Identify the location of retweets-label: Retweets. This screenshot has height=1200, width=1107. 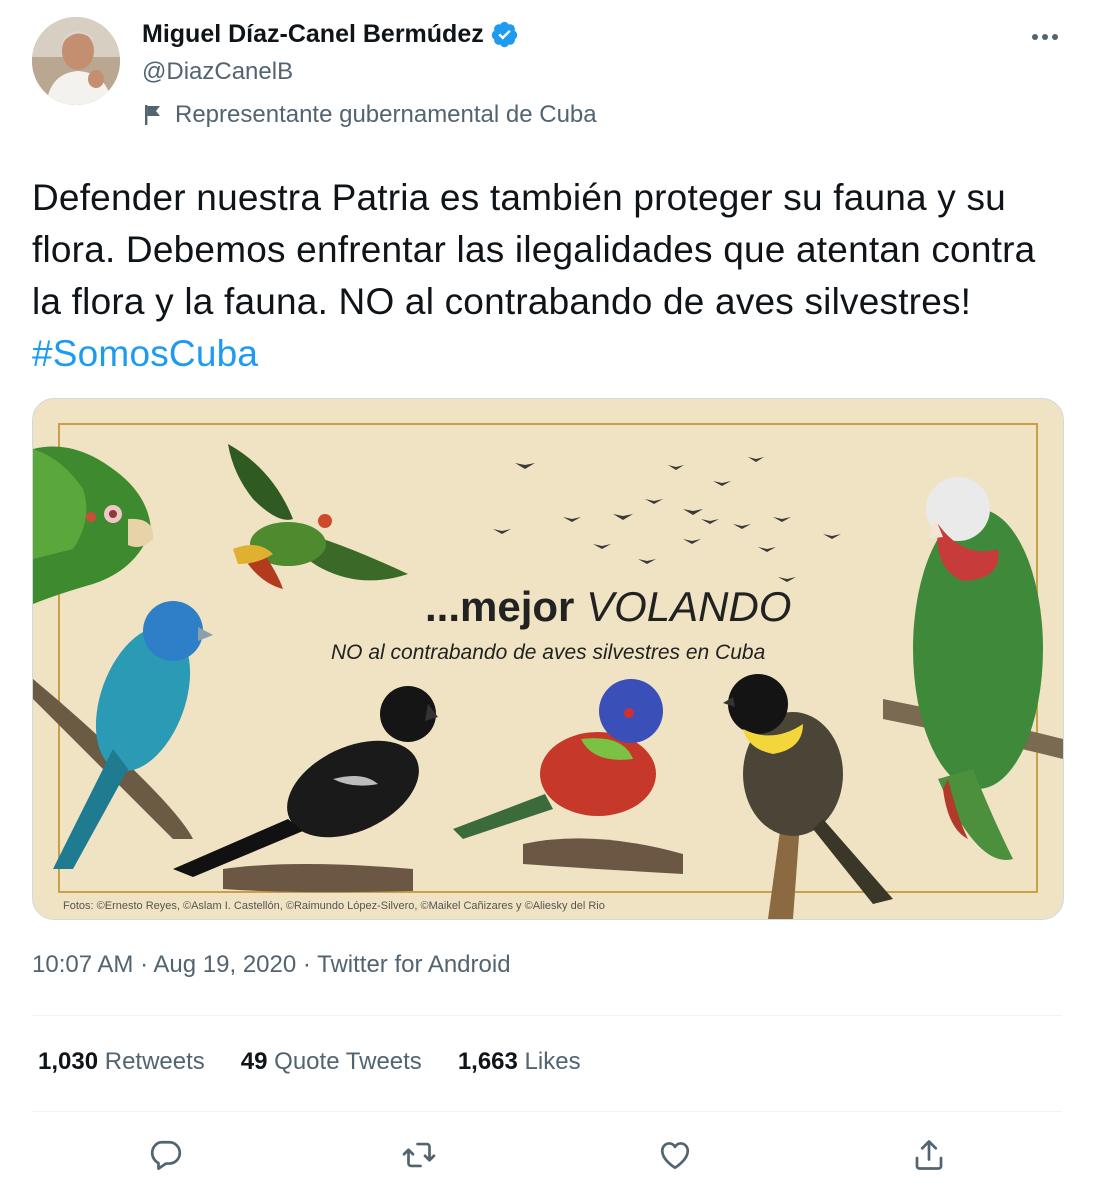
(154, 1061).